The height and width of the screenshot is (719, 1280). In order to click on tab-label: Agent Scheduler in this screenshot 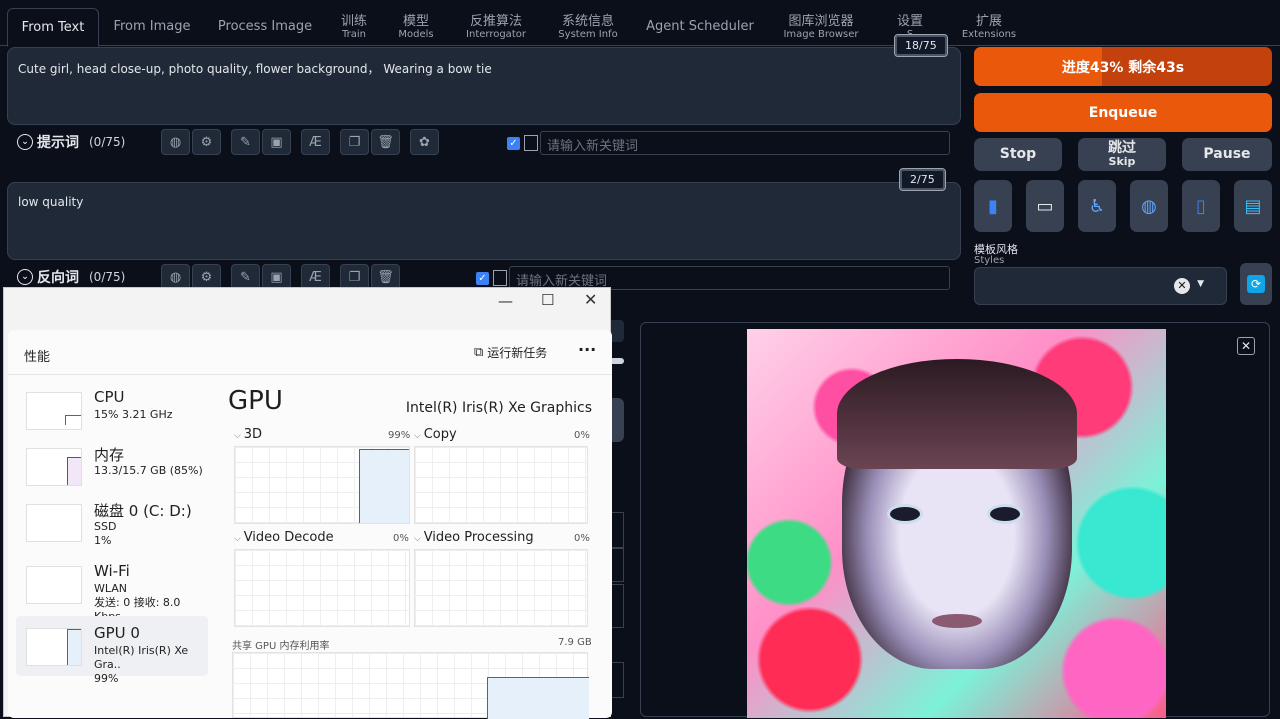, I will do `click(700, 26)`.